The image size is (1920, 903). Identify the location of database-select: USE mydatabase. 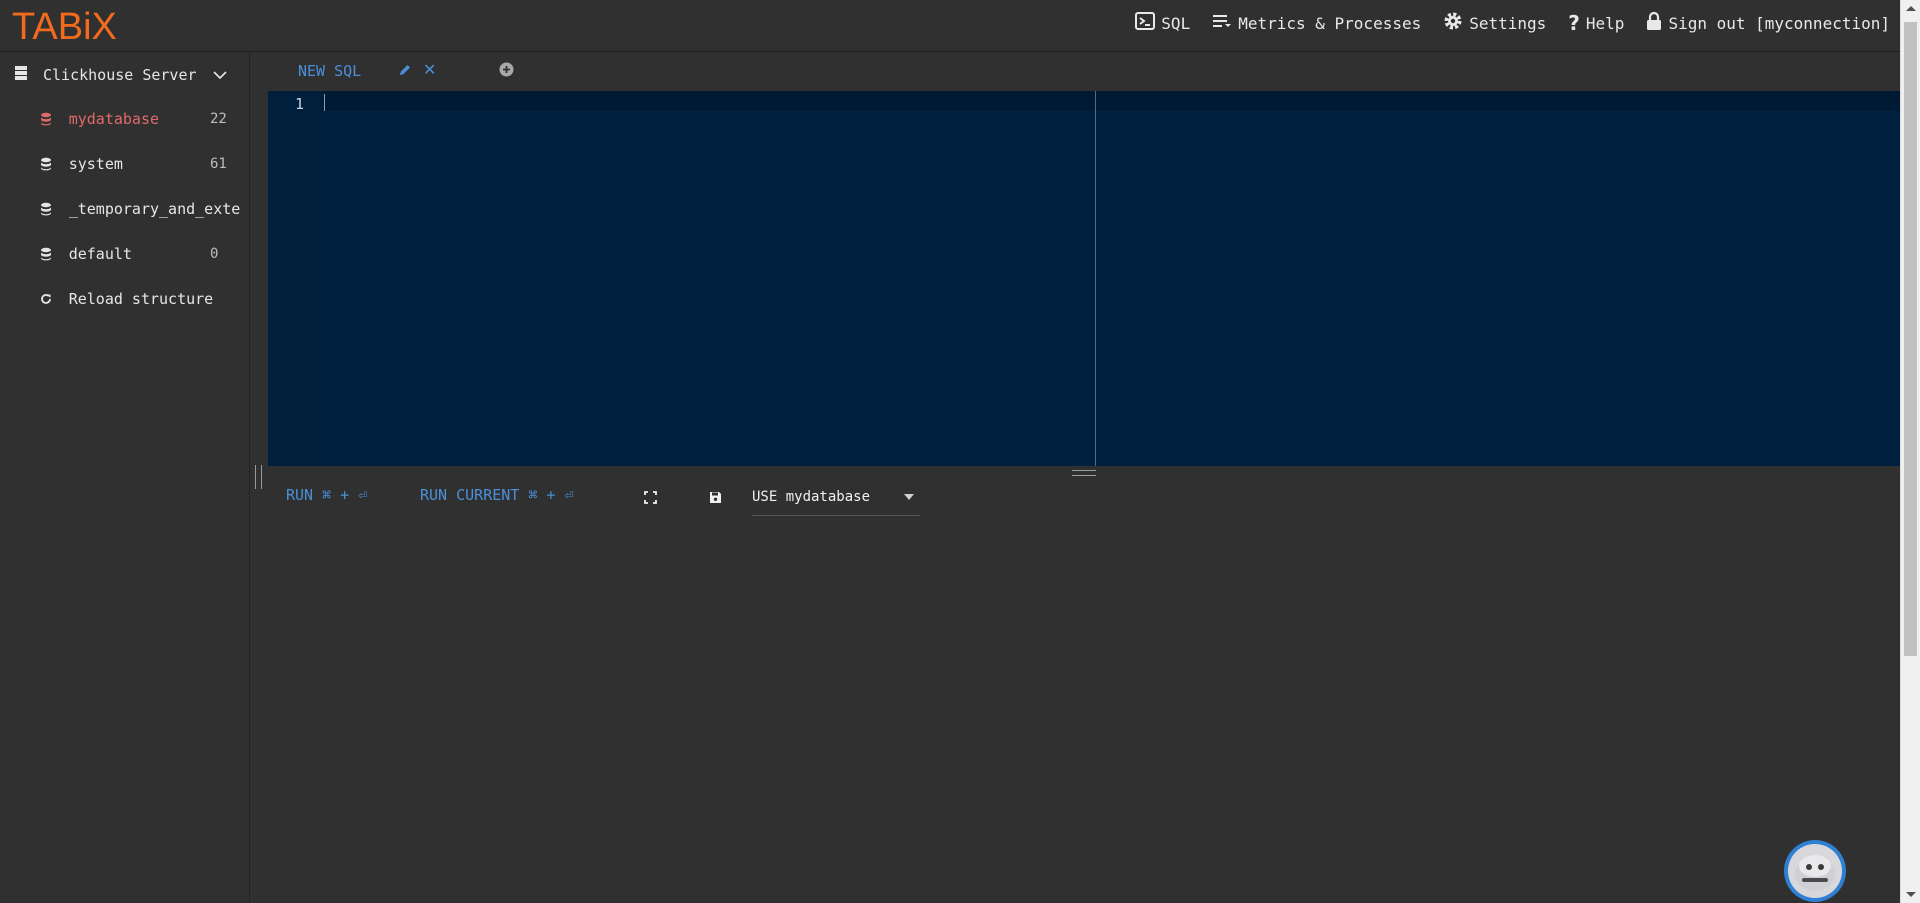
(836, 500).